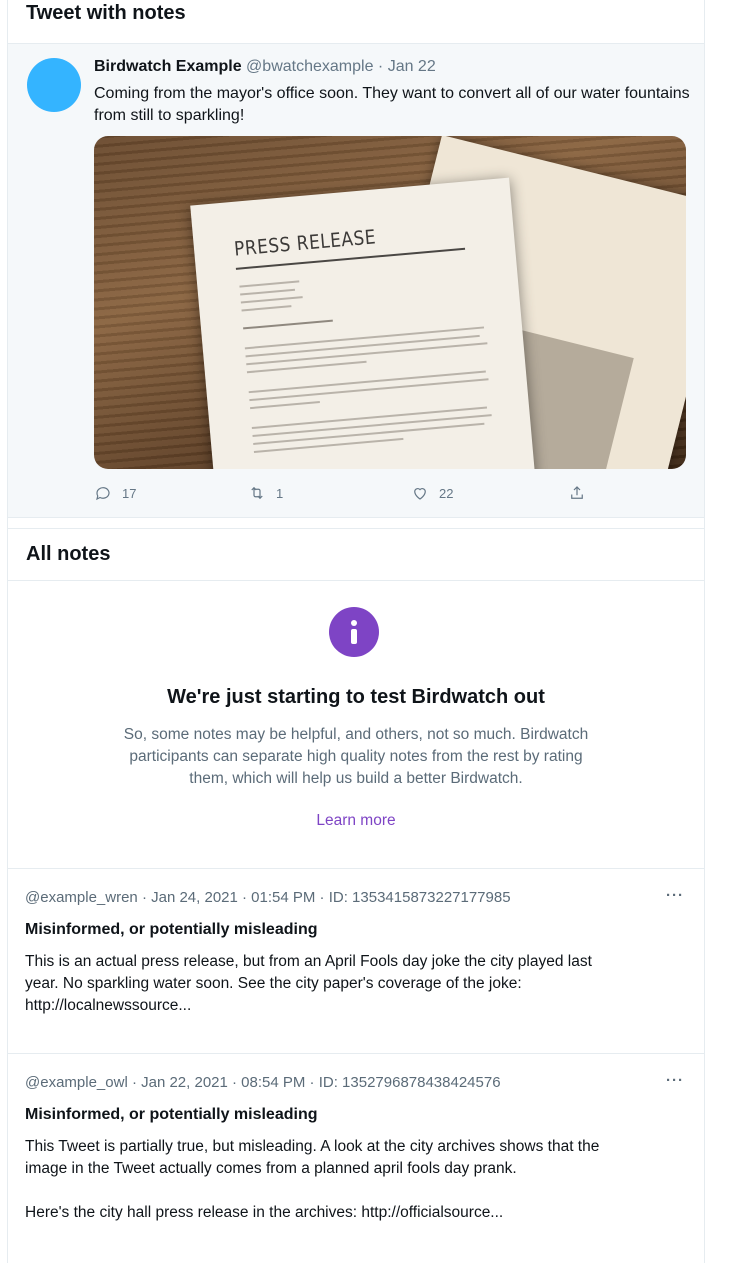 This screenshot has width=730, height=1263. Describe the element at coordinates (257, 493) in the screenshot. I see `retweet-icon` at that location.